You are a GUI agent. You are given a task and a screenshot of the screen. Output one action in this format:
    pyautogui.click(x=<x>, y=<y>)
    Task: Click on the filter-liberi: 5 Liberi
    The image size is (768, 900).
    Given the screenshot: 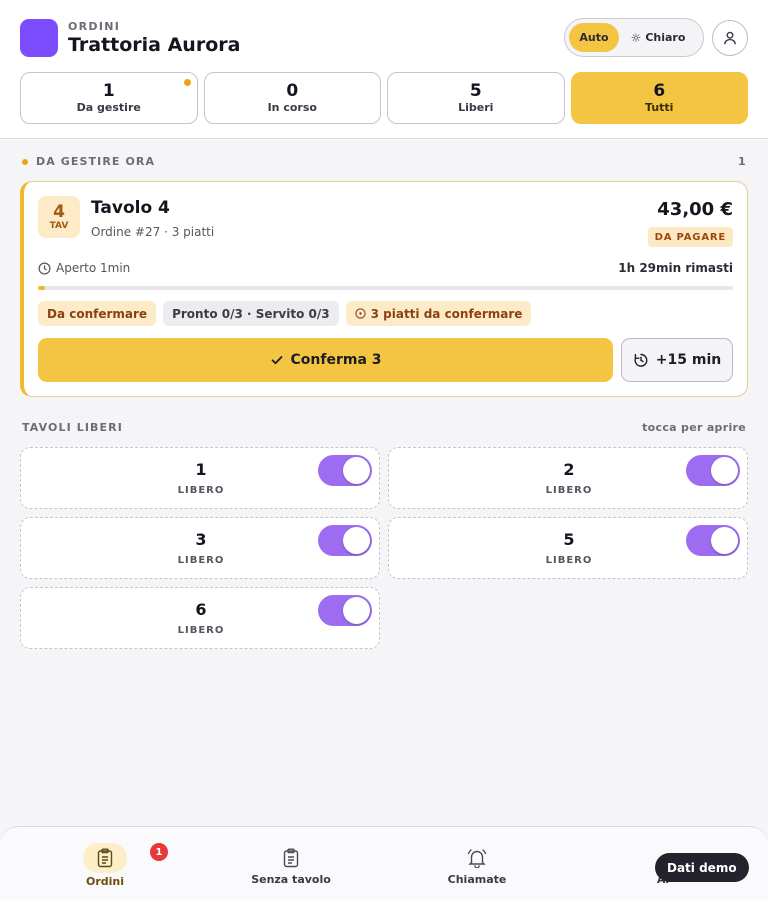 What is the action you would take?
    pyautogui.click(x=476, y=98)
    